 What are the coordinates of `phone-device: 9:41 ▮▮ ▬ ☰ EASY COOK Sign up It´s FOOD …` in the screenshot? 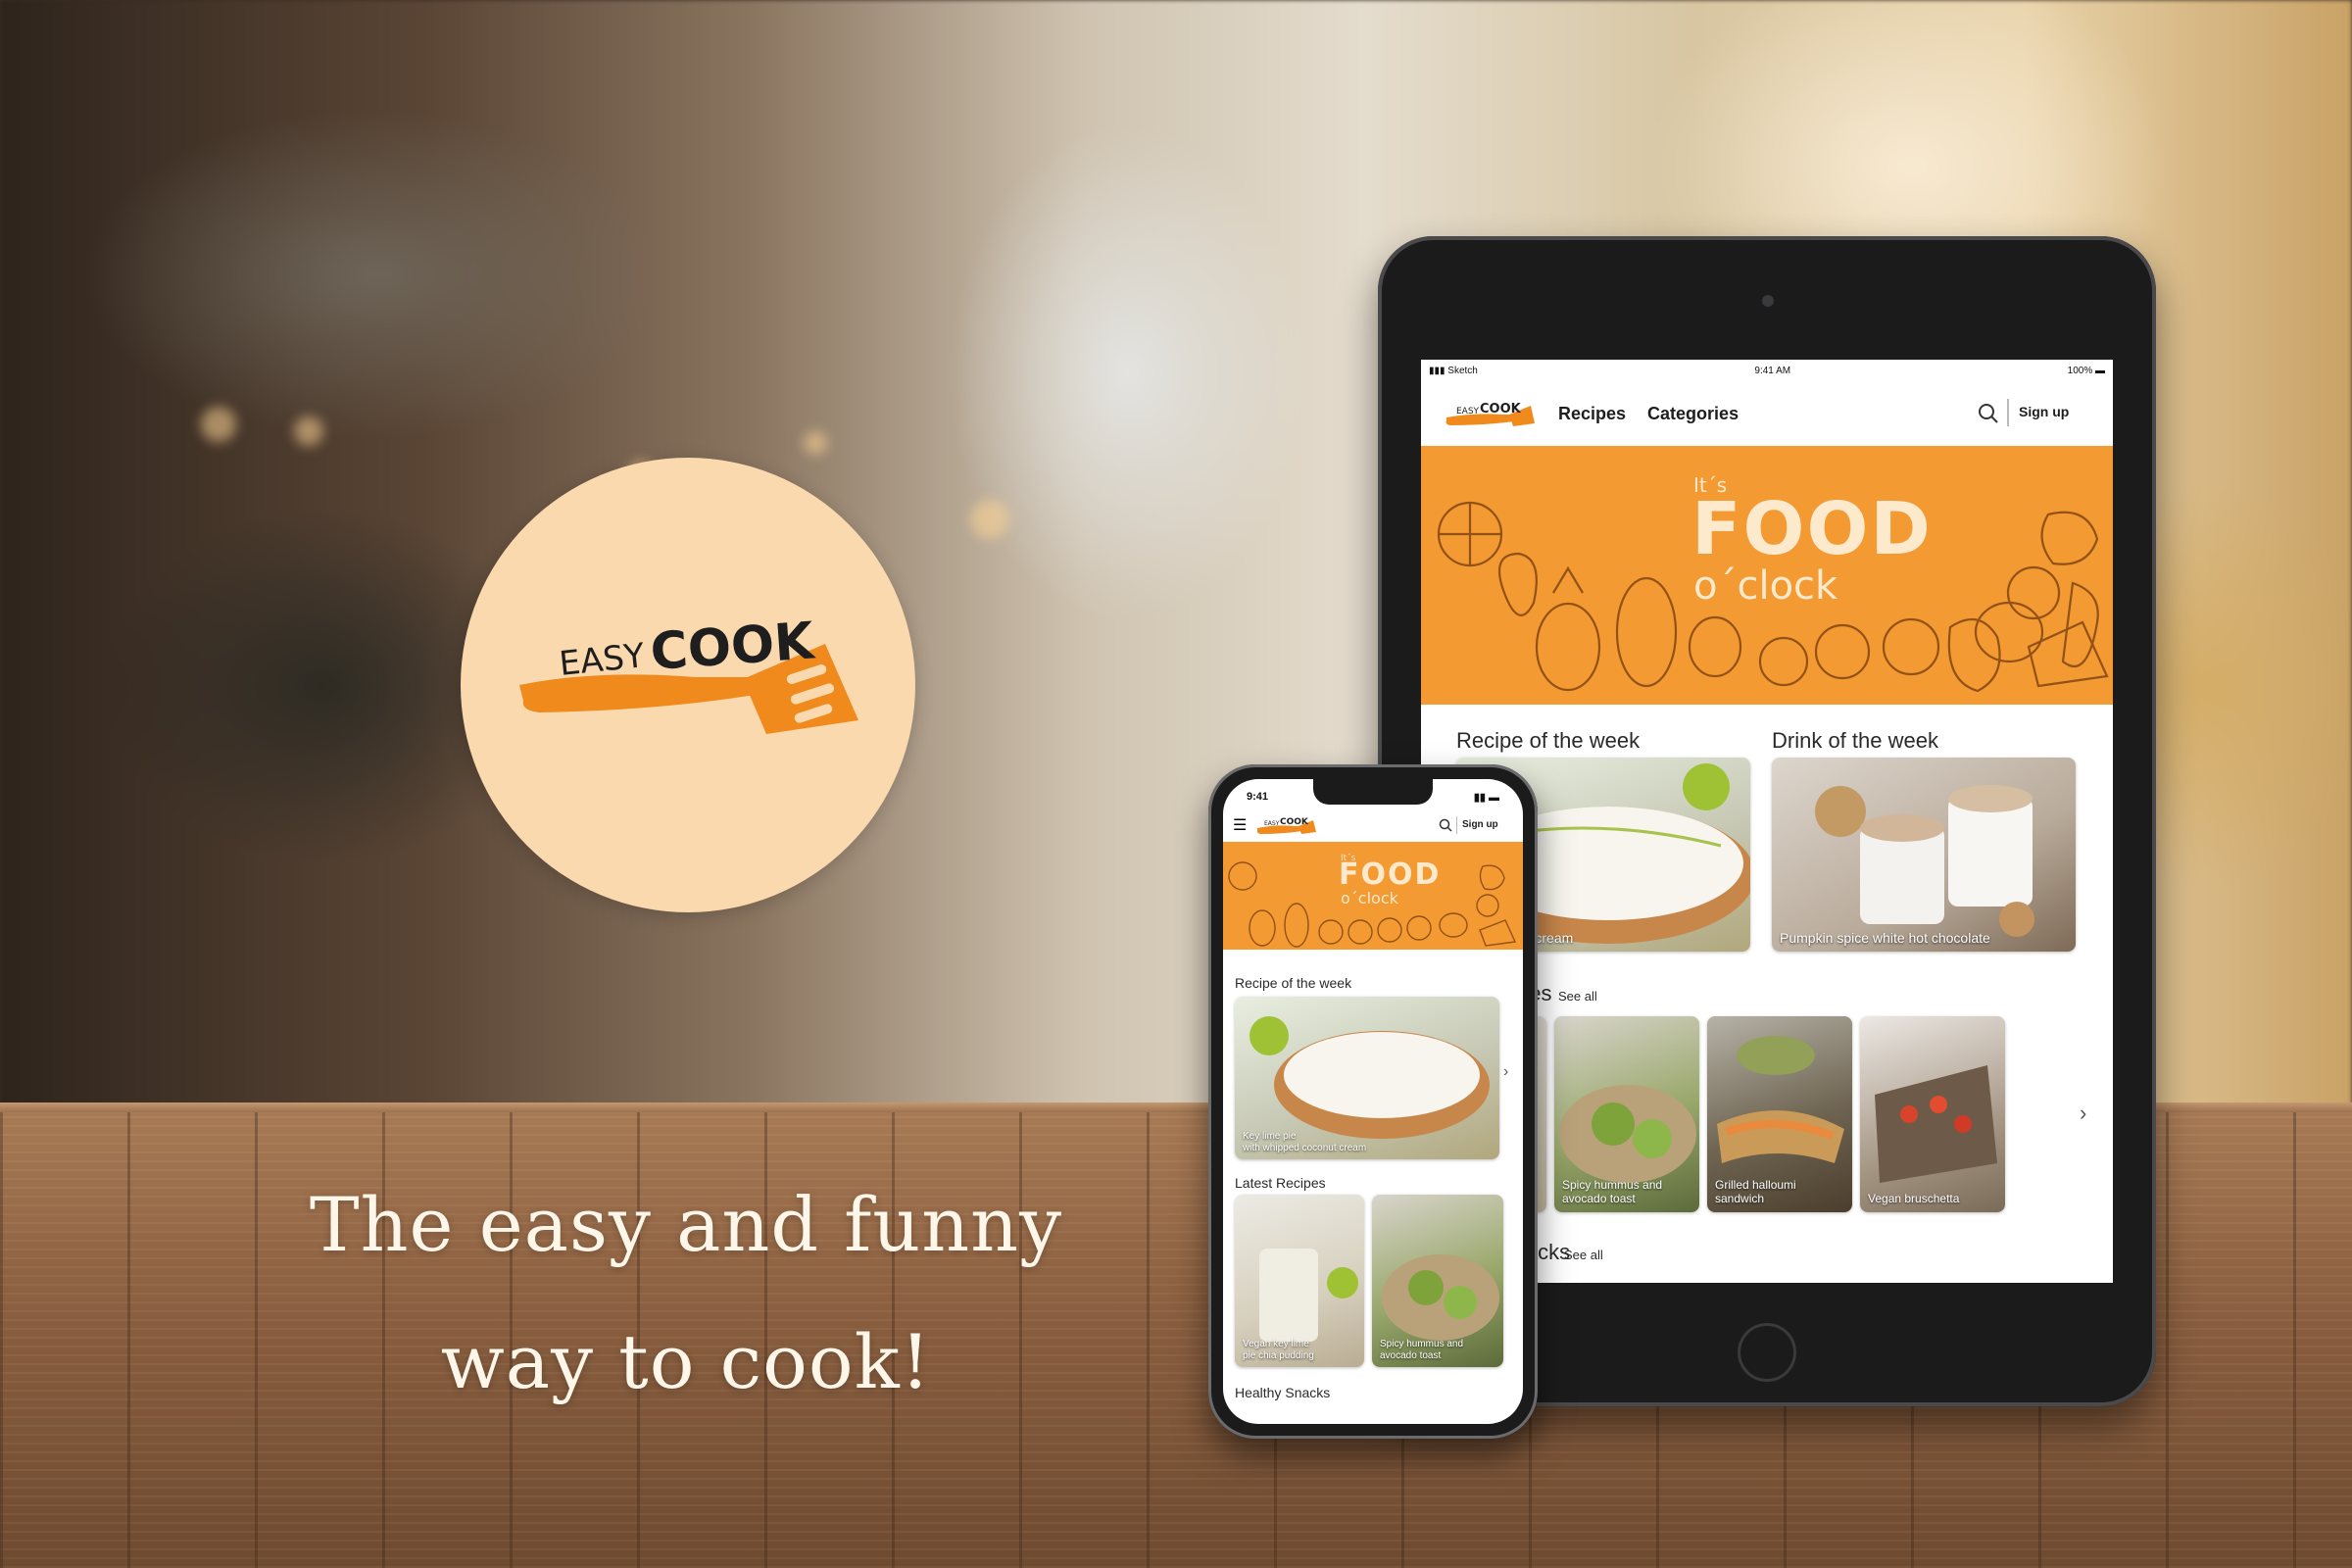 It's located at (1373, 1101).